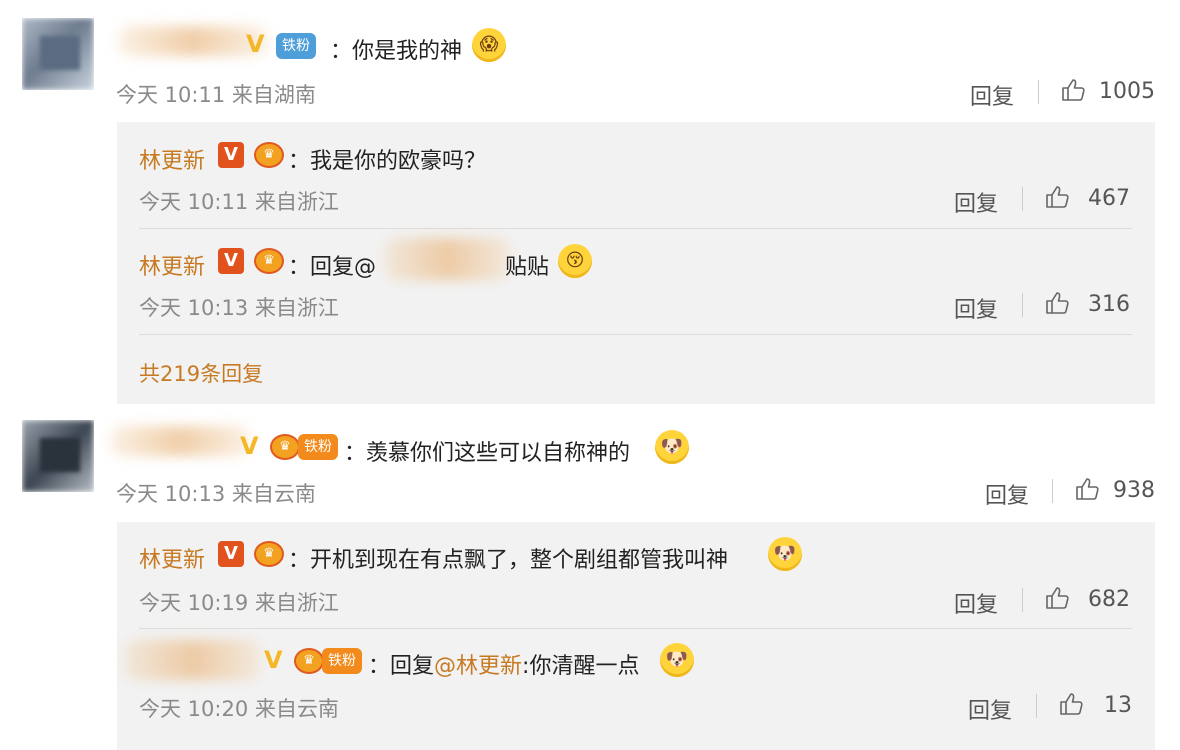  I want to click on reply-text: ：我是你的欧豪吗？, so click(387, 161).